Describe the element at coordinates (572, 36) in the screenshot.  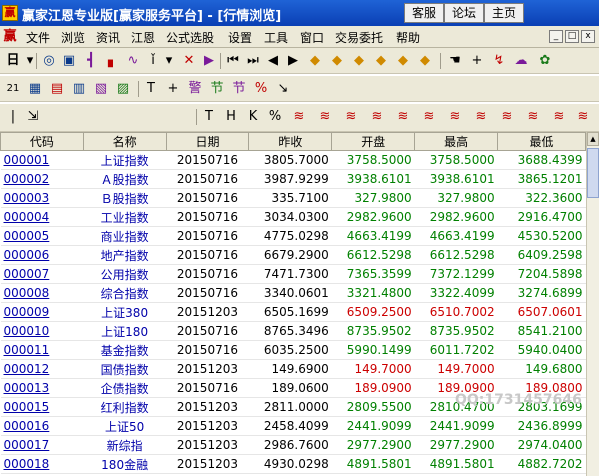
I see `restore-button: □` at that location.